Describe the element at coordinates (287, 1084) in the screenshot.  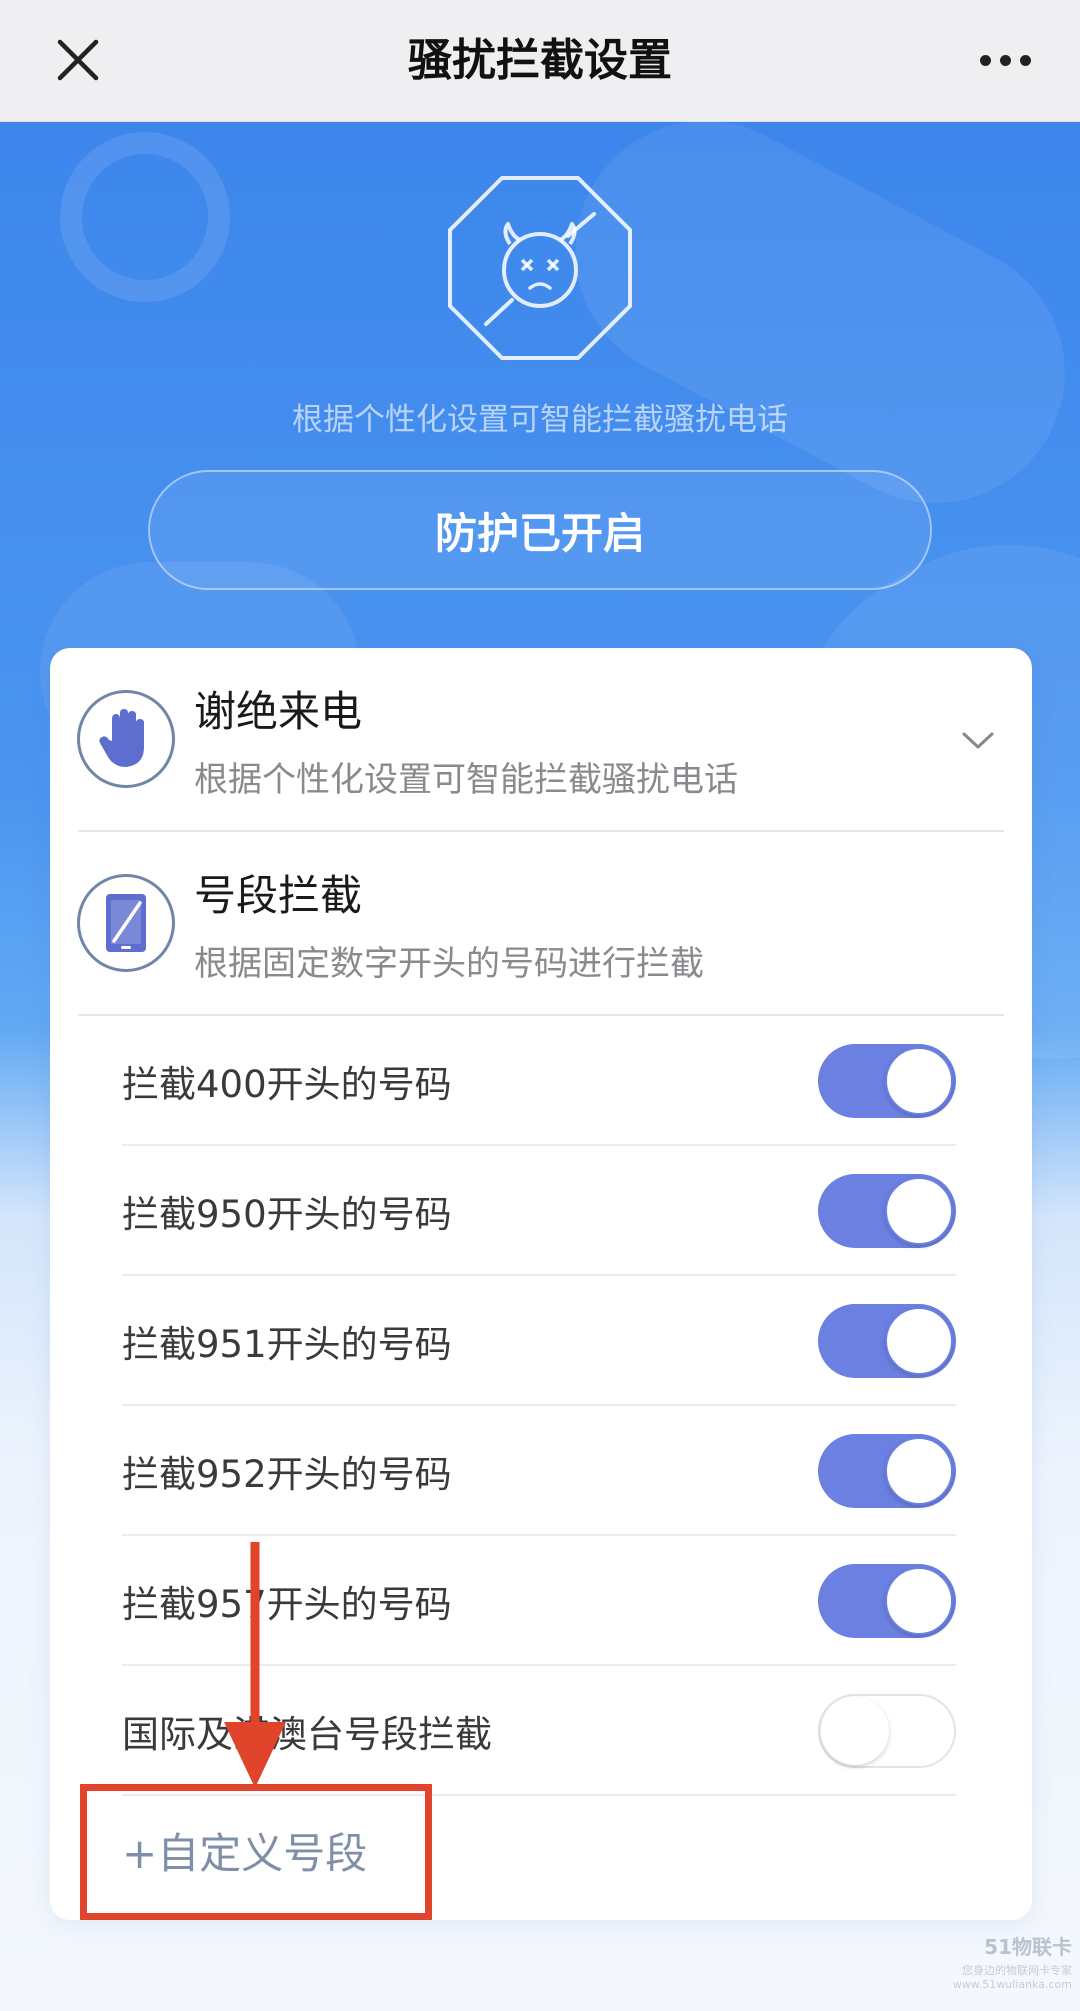
I see `rule-label: 拦截400开头的号码` at that location.